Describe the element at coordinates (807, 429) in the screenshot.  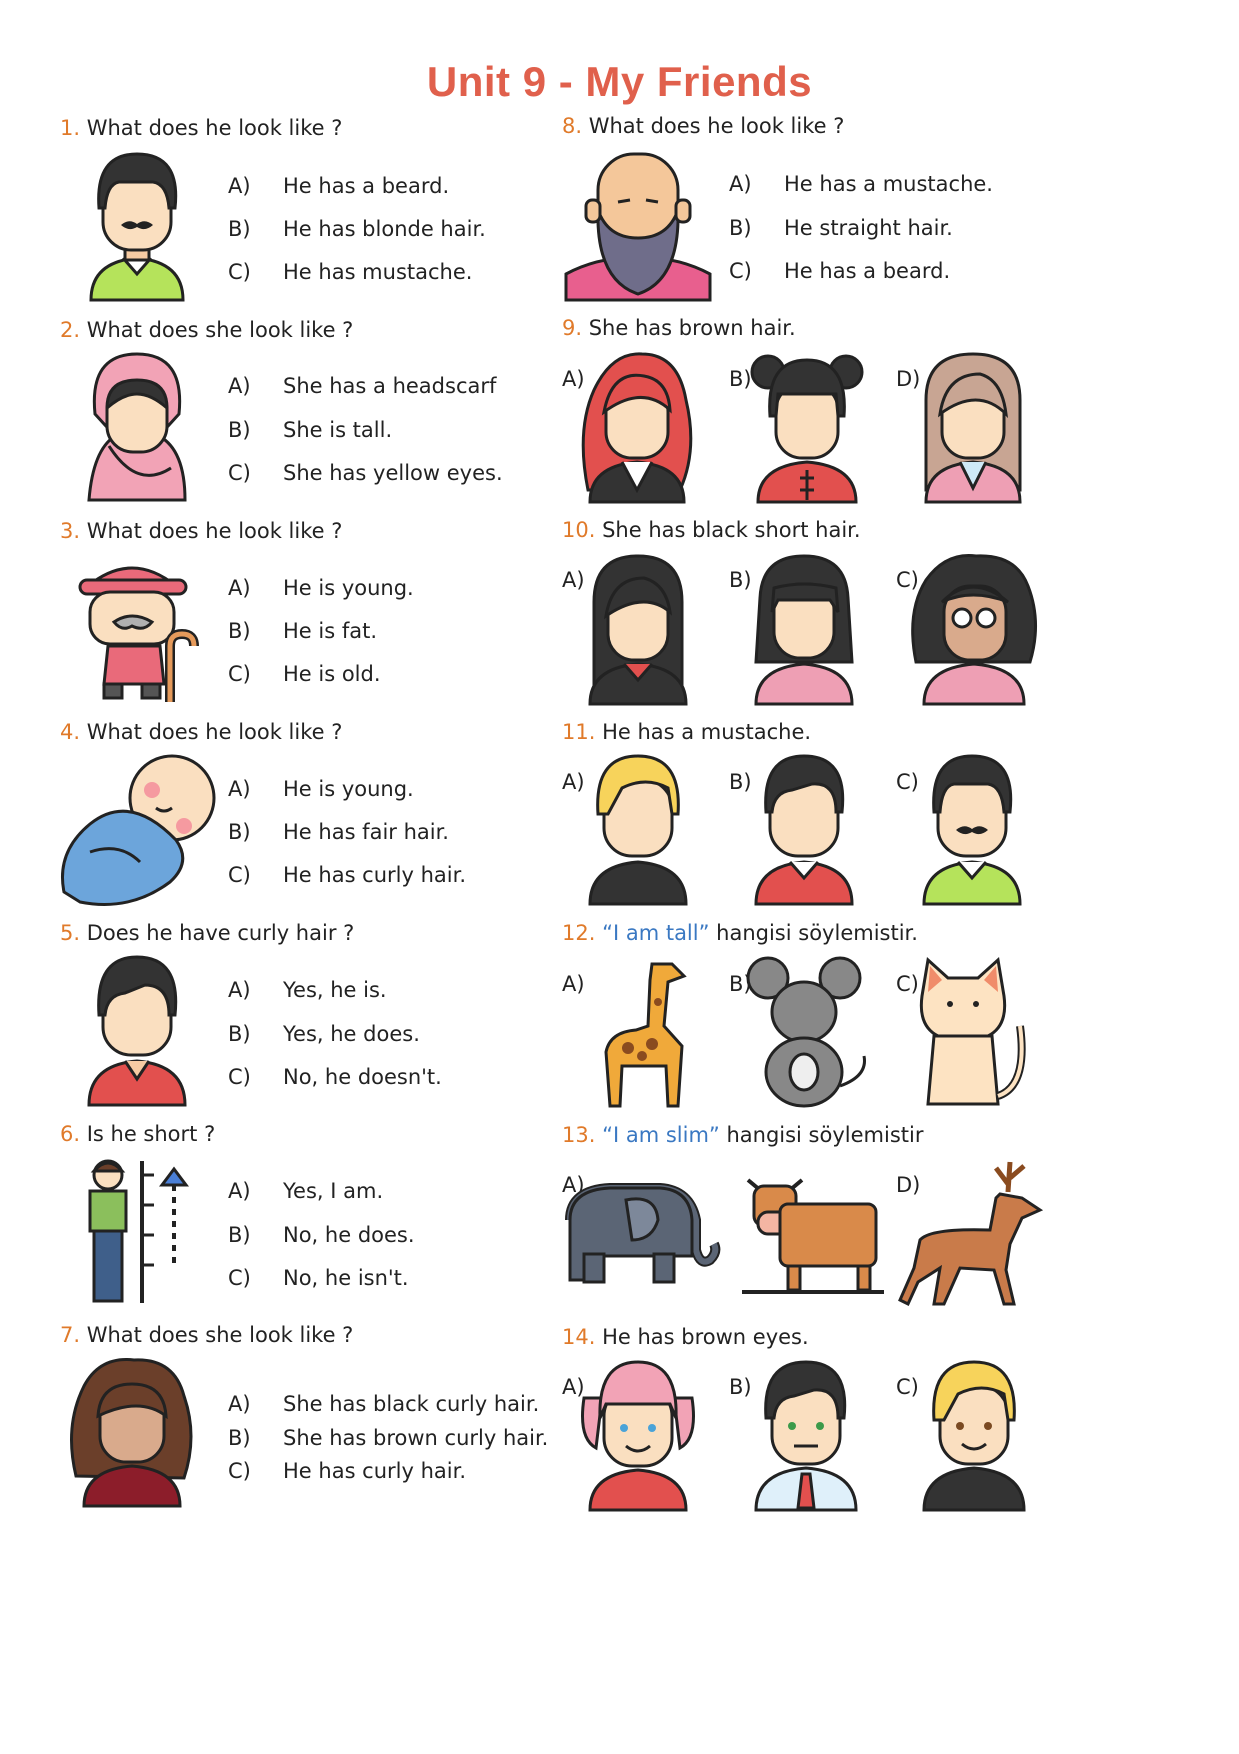
I see `woman-black-buns-icon` at that location.